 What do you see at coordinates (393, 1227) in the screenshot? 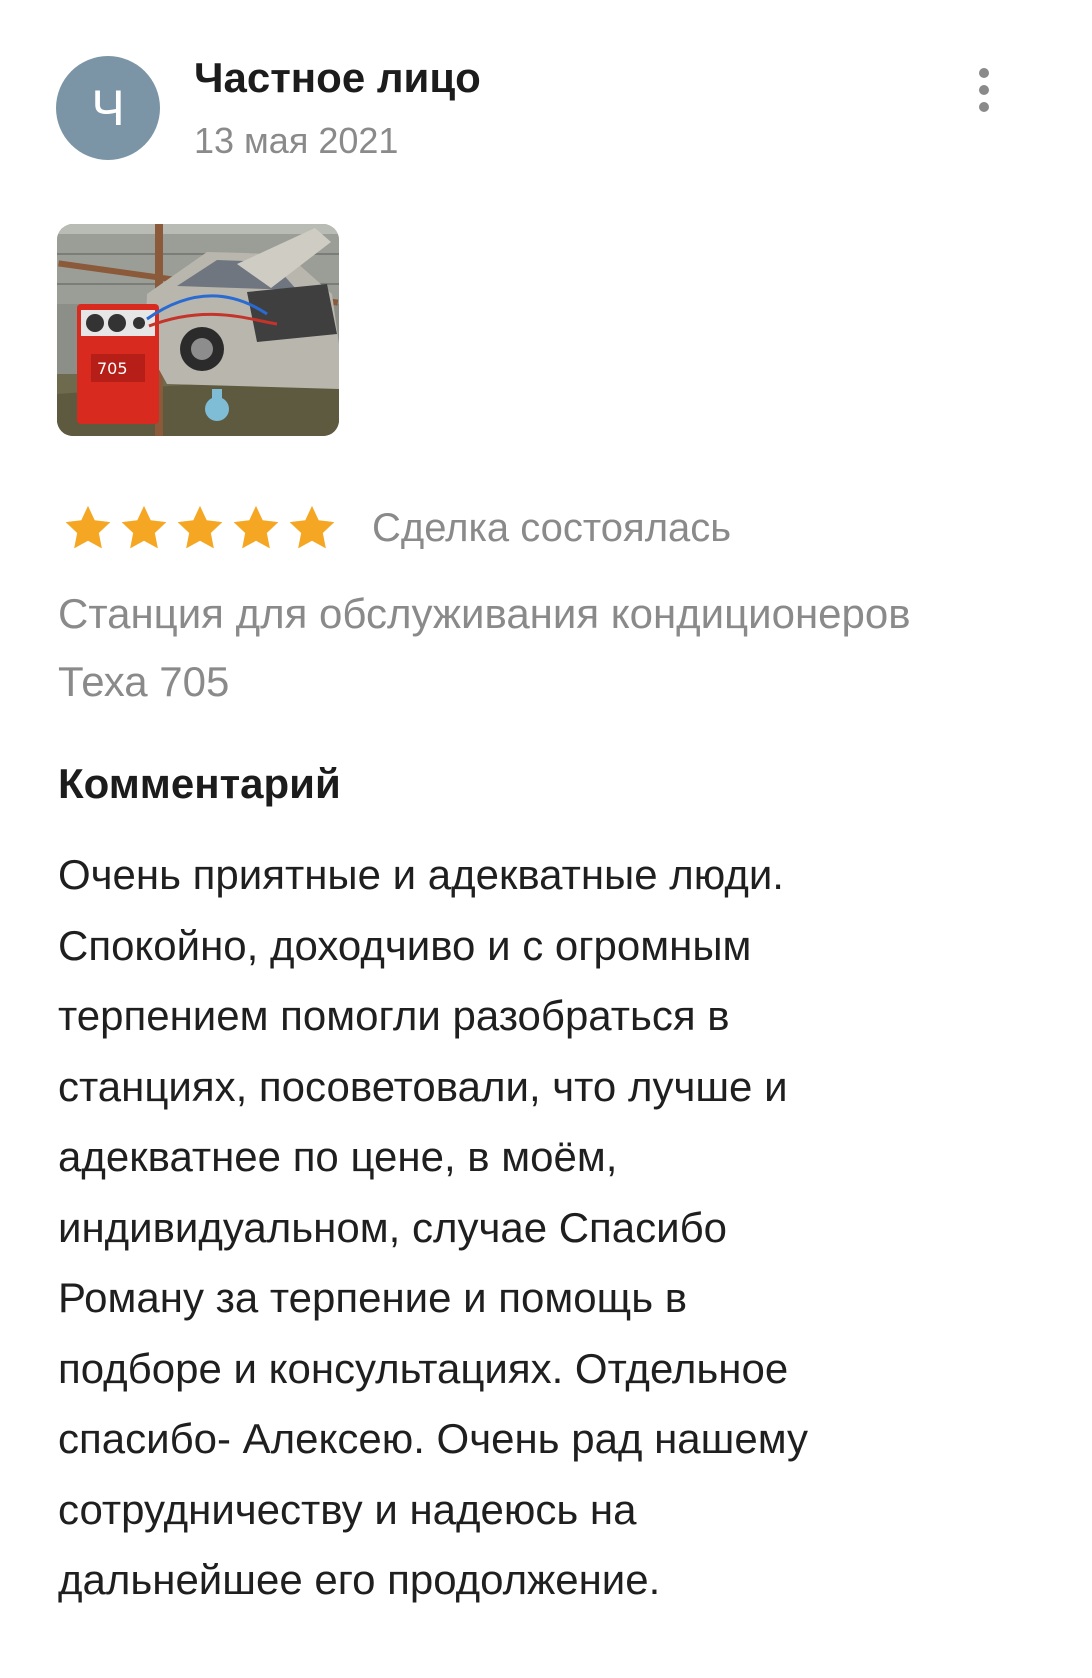
I see `comment-line: индивидуальном, случае Спасибо` at bounding box center [393, 1227].